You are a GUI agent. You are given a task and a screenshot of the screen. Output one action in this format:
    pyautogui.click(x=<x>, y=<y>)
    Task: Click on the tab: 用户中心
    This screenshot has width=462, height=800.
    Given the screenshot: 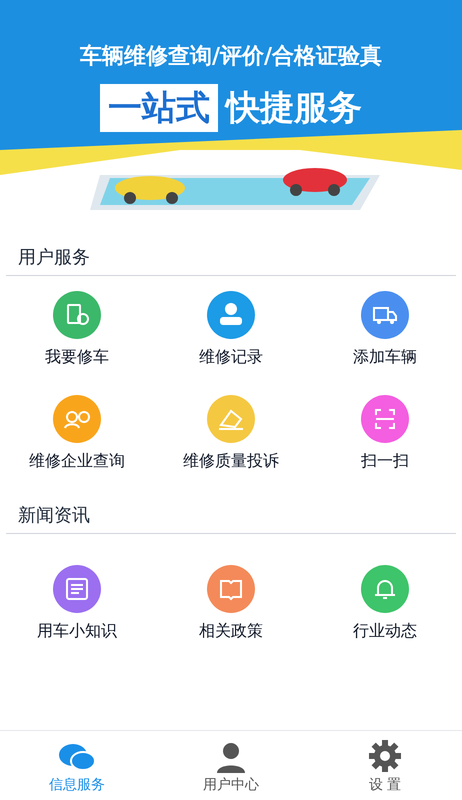 What is the action you would take?
    pyautogui.click(x=231, y=765)
    